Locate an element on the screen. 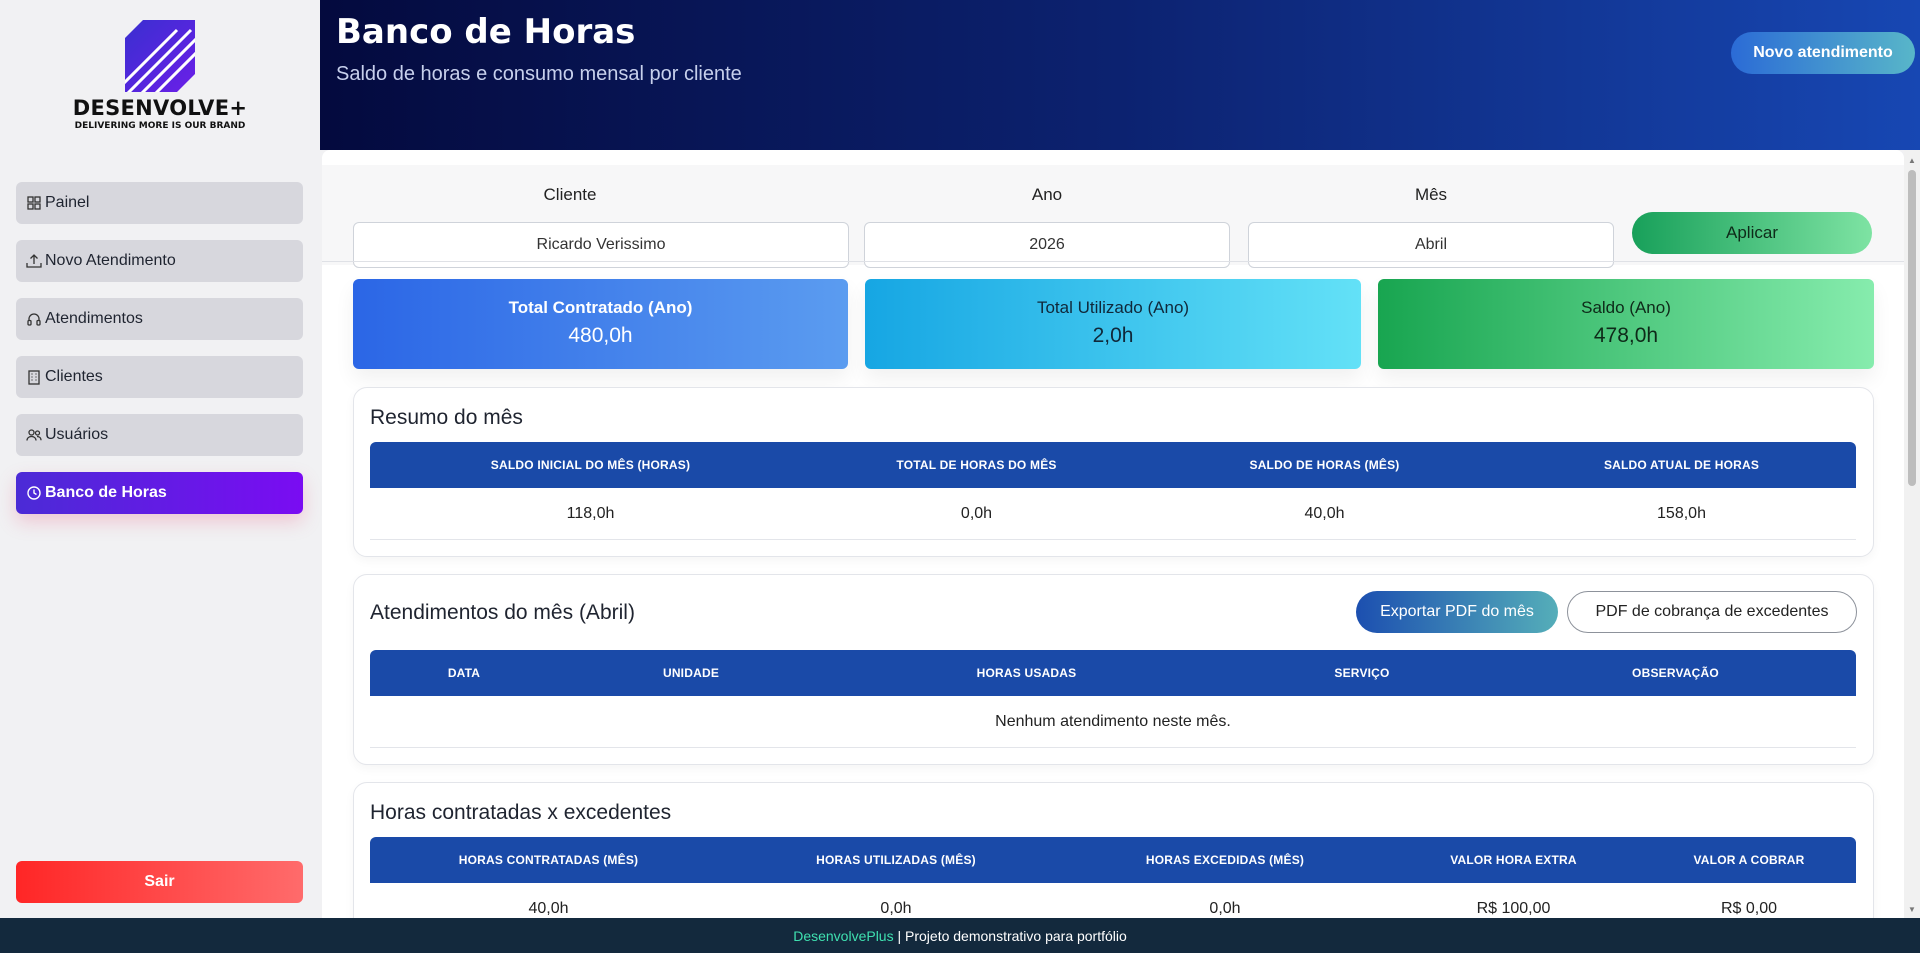 The image size is (1920, 953). sidebar-item-novo-atendimento: Novo Atendimento is located at coordinates (159, 261).